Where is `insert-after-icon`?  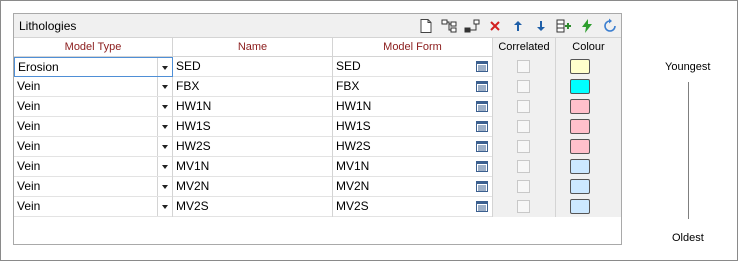 insert-after-icon is located at coordinates (471, 26).